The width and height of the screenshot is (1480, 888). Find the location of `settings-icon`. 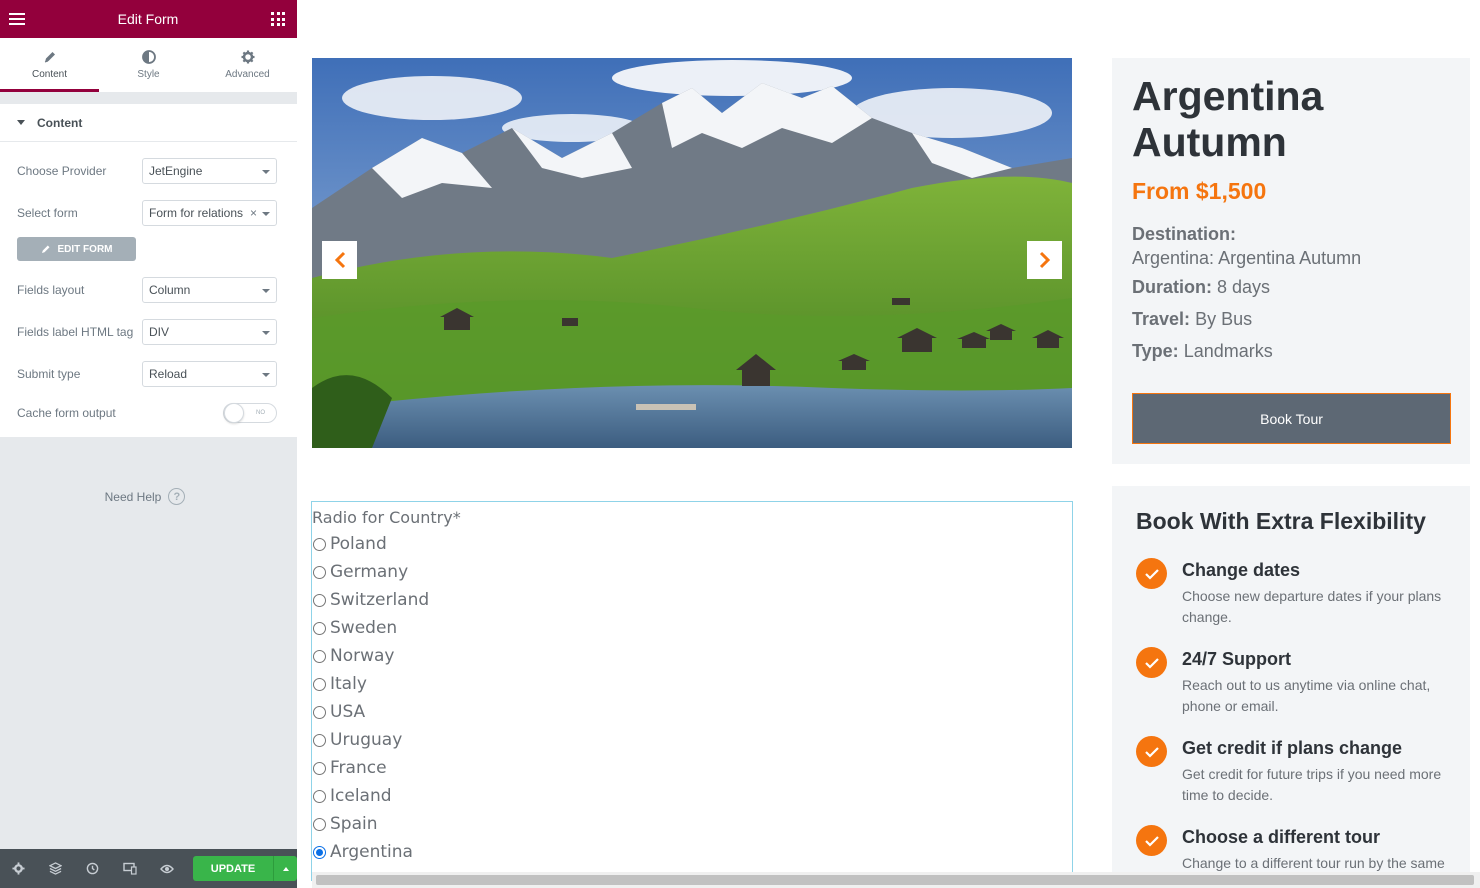

settings-icon is located at coordinates (18, 868).